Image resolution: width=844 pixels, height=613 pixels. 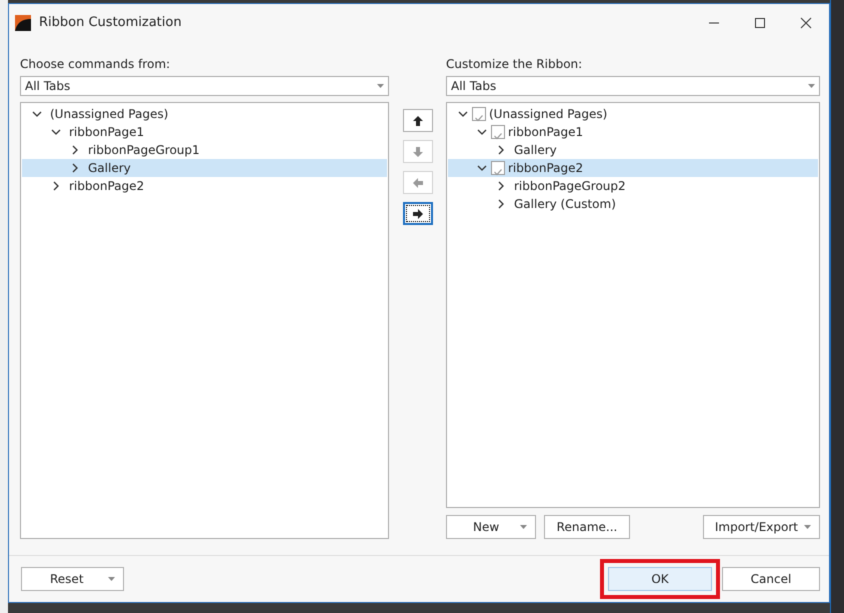 I want to click on tree-item: ribbonPageGroup2, so click(x=633, y=186).